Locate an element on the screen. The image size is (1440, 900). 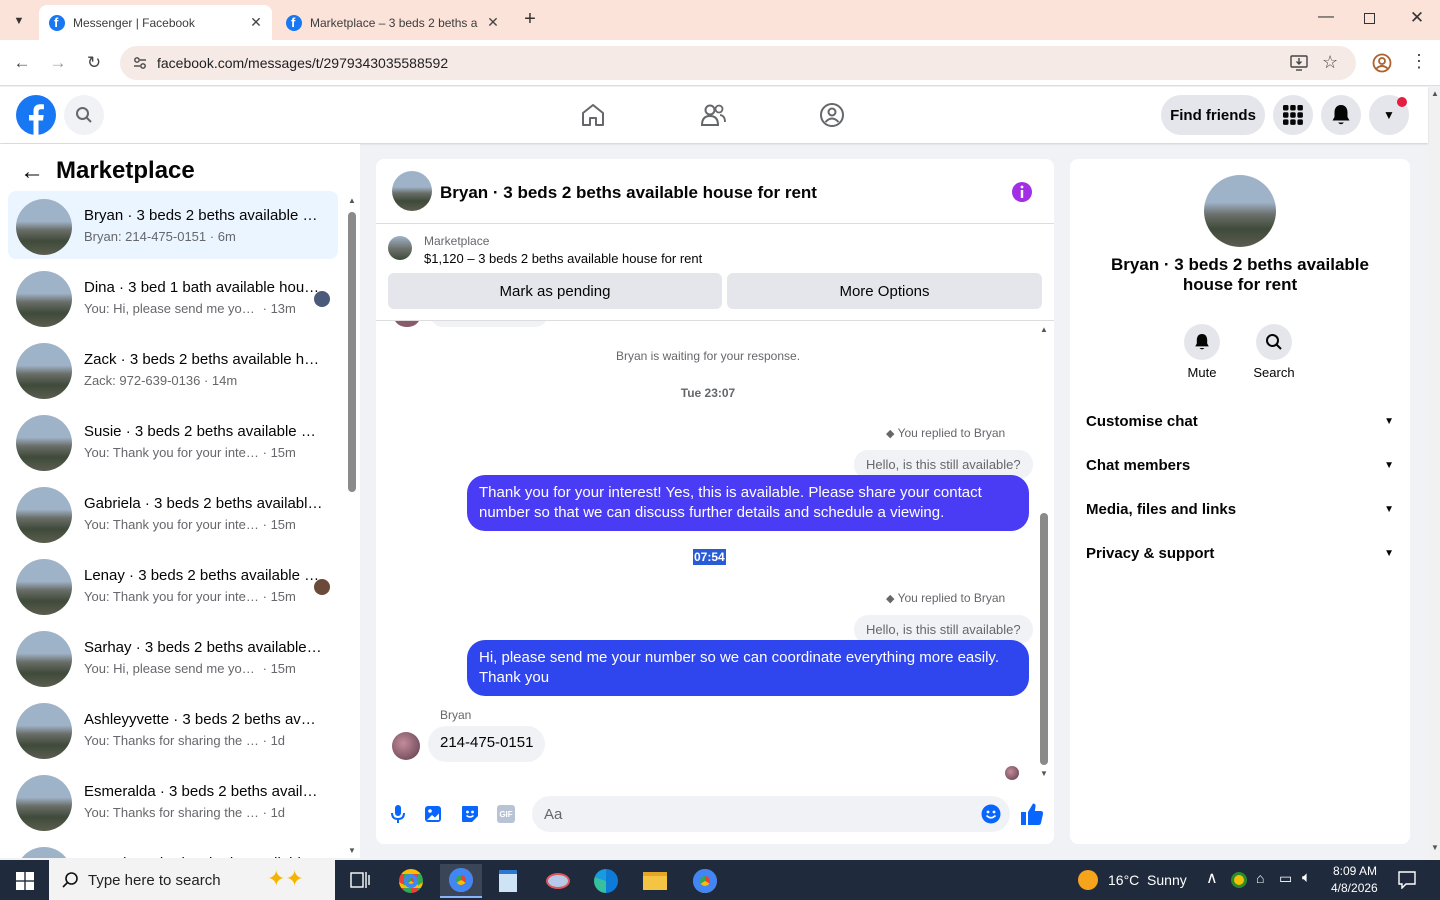
reload-icon: ↻ is located at coordinates (94, 63).